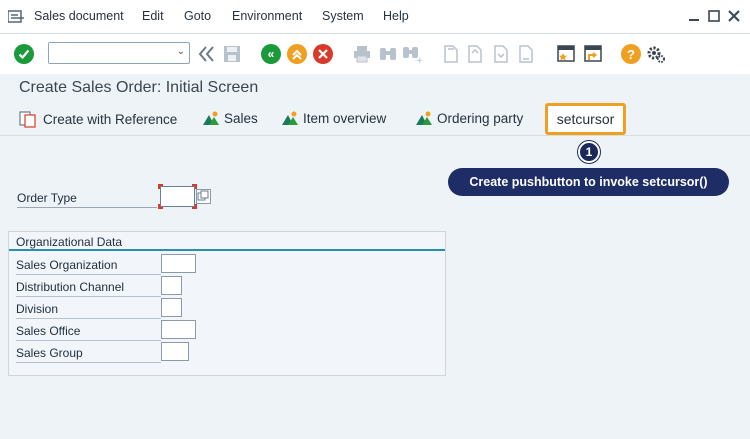 The width and height of the screenshot is (750, 439). I want to click on help-icon: ?, so click(631, 54).